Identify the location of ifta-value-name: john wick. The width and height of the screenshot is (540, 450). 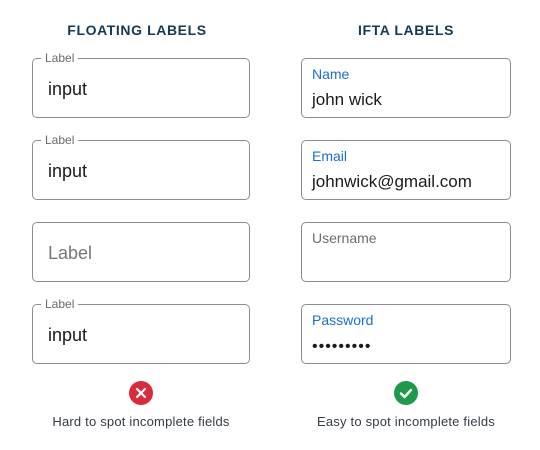
(347, 99).